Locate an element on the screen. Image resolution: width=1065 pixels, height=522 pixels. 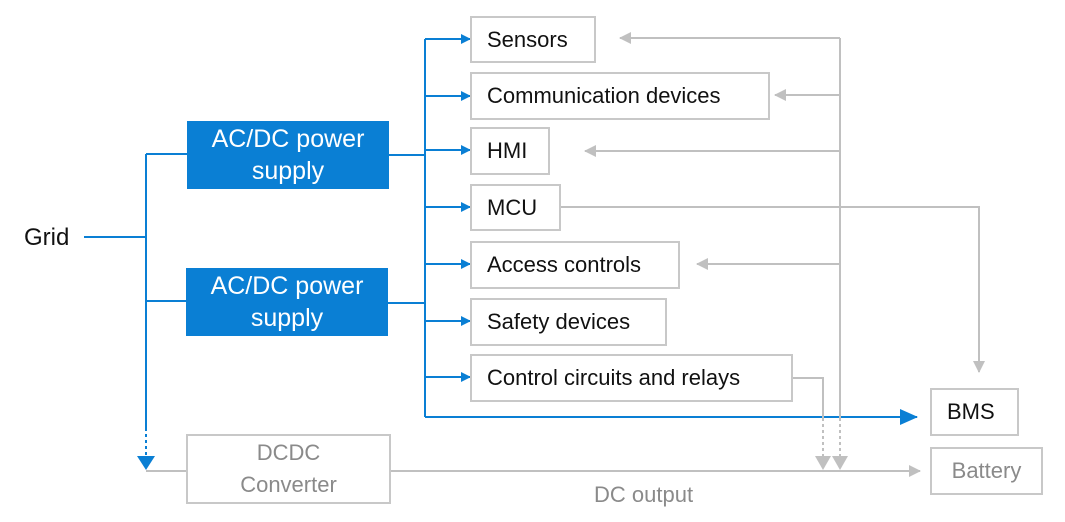
load-hmi: HMI is located at coordinates (510, 151).